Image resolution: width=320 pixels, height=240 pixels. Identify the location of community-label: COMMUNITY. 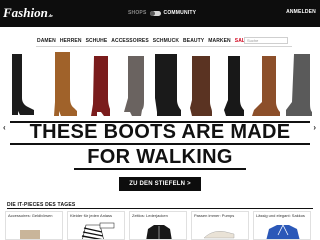
(180, 13).